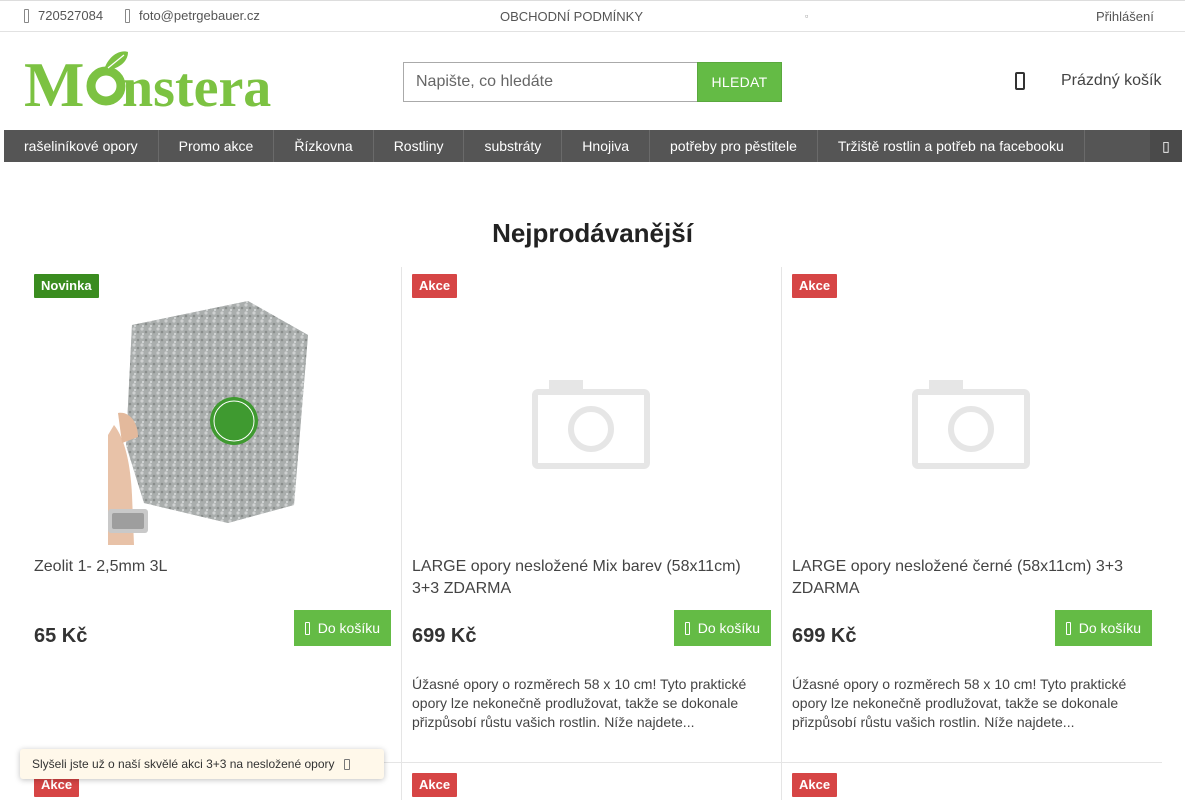  Describe the element at coordinates (324, 146) in the screenshot. I see `nav-item-rizkovna: Řízkovna` at that location.